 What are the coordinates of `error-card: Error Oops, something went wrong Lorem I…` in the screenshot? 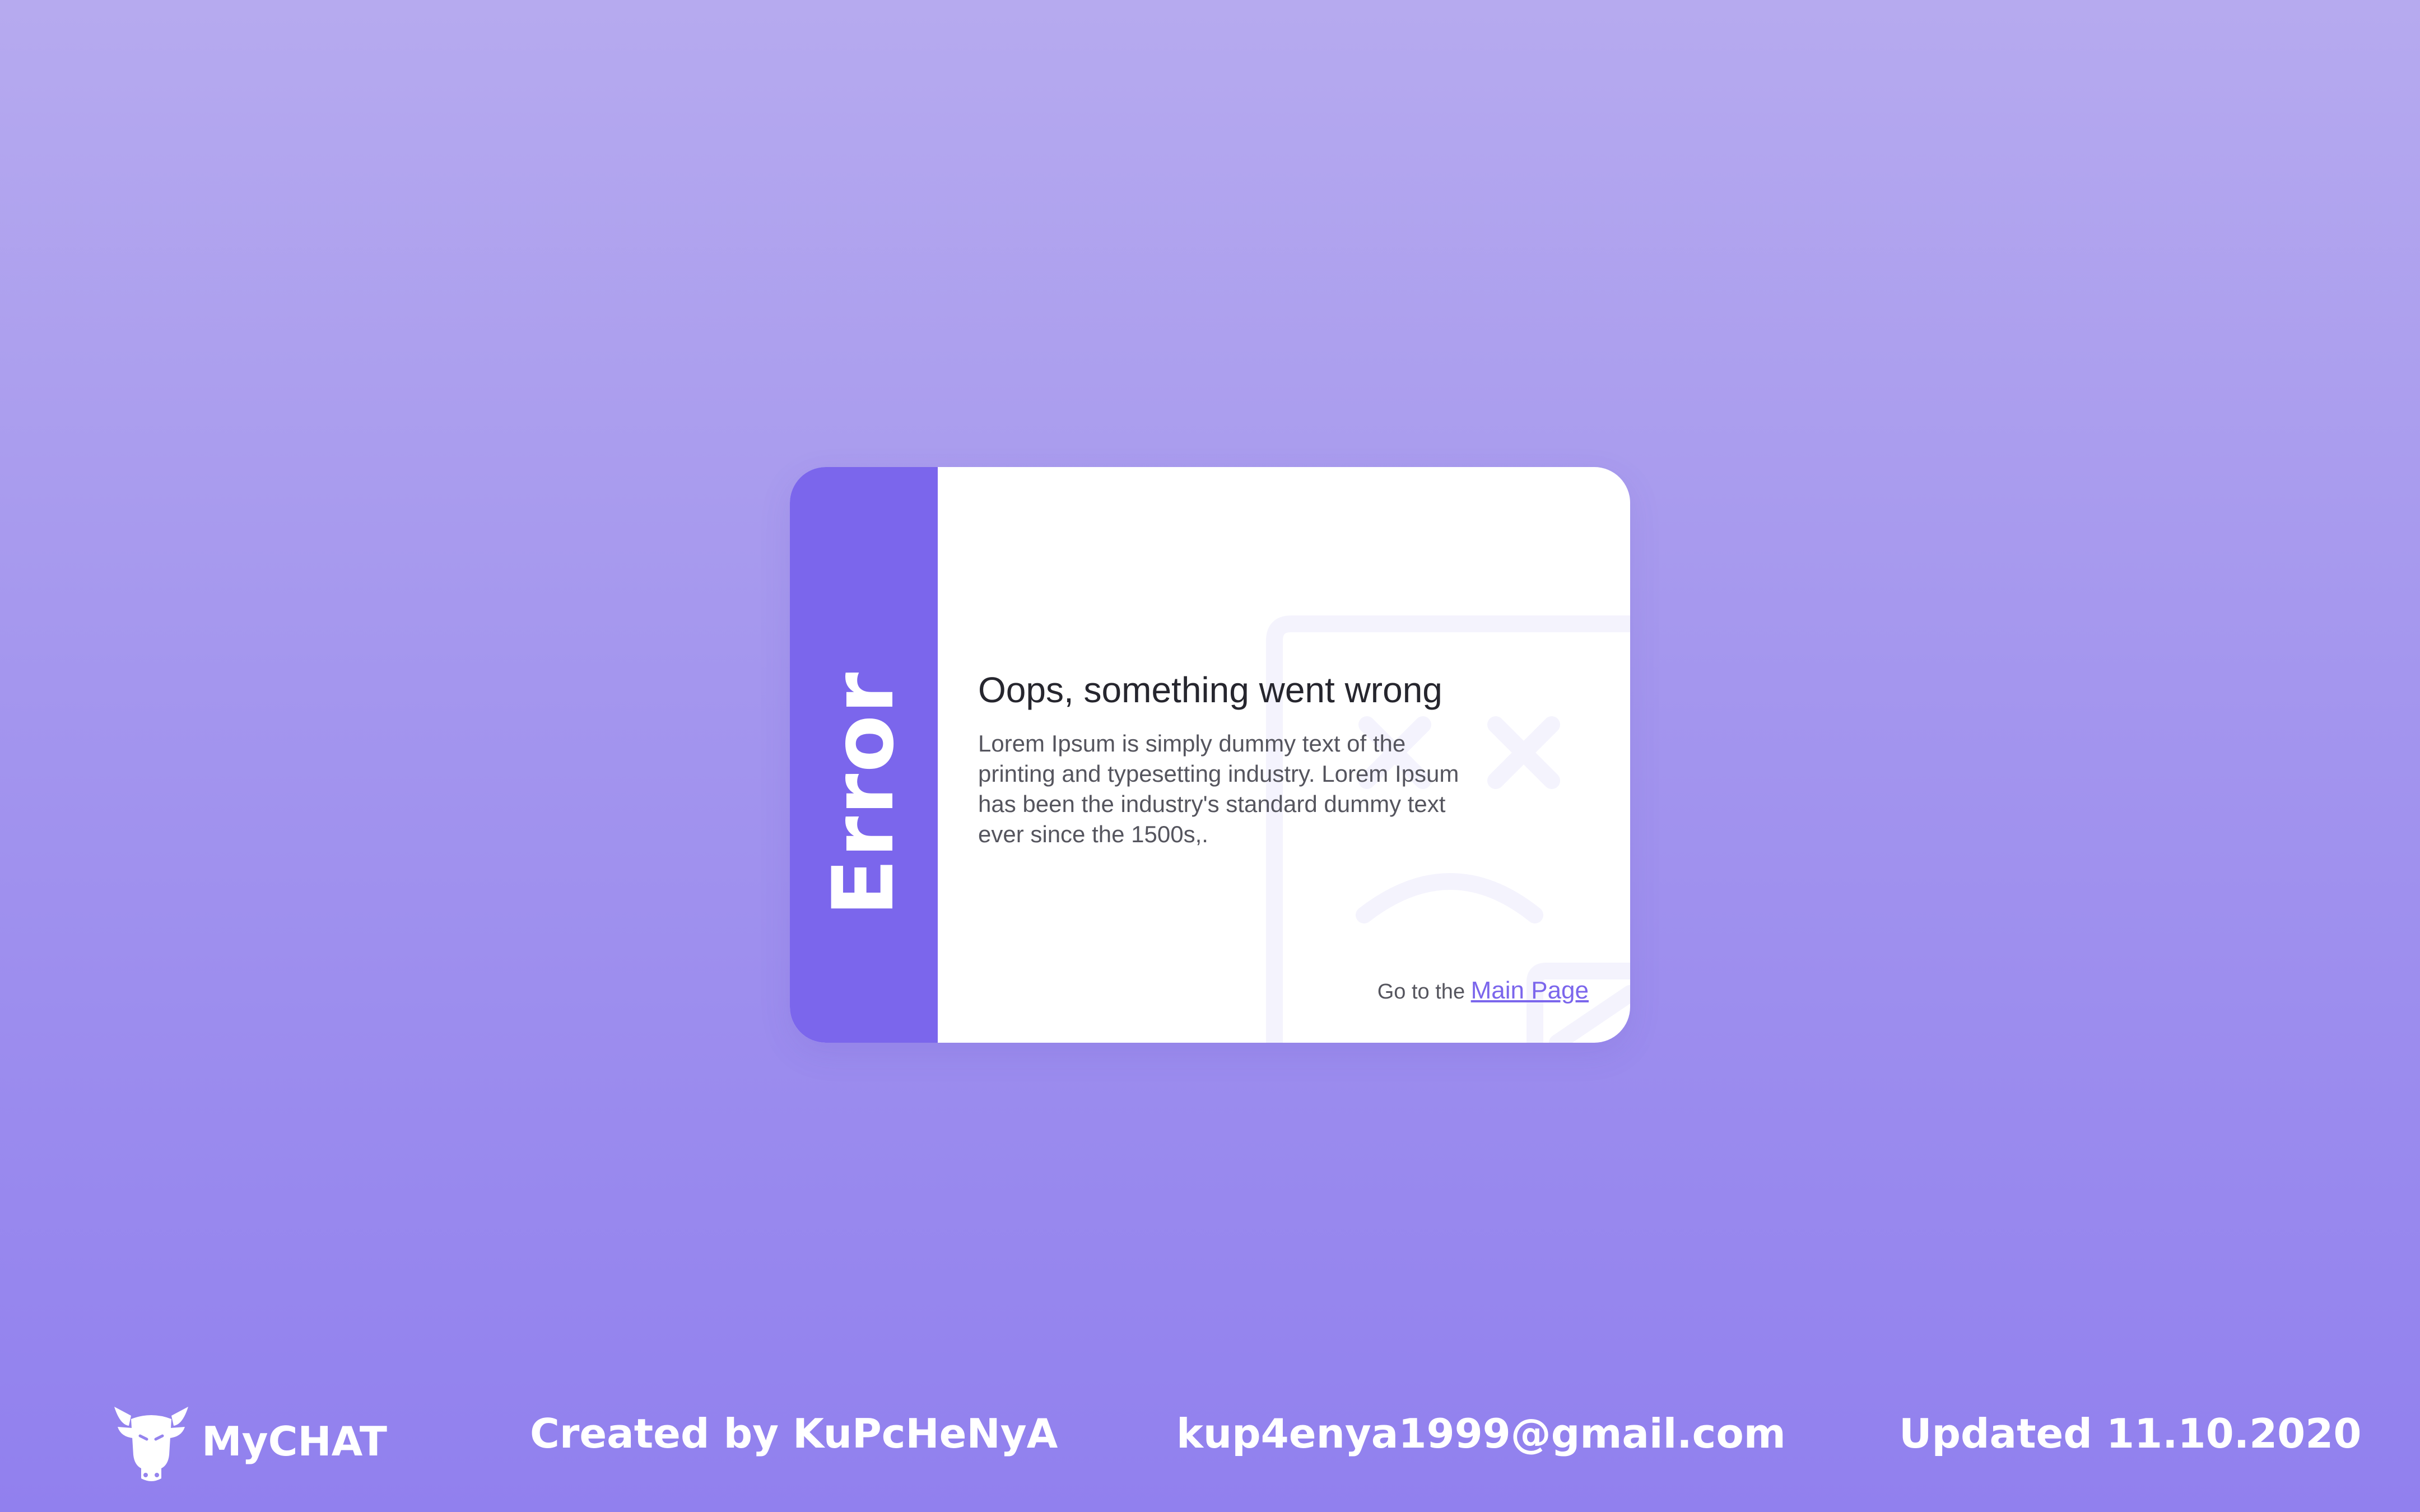 It's located at (1210, 755).